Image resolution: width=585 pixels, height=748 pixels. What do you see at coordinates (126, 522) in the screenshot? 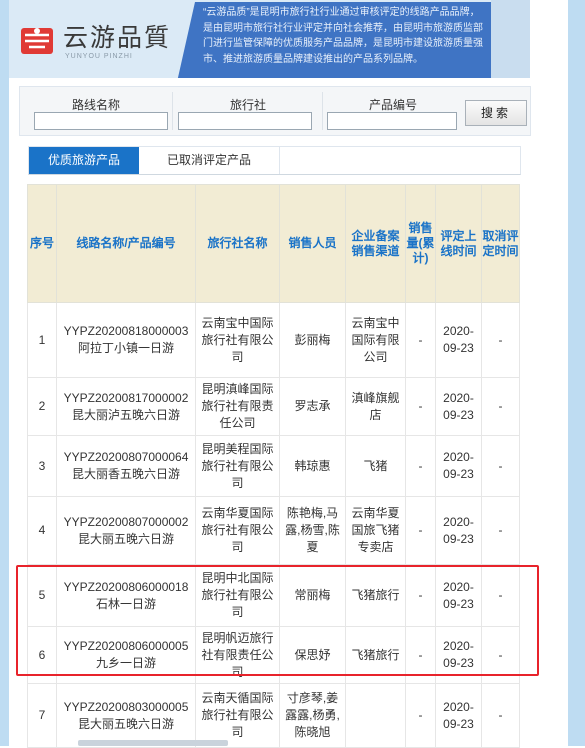
I see `product-code: YYPZ20200807000002` at bounding box center [126, 522].